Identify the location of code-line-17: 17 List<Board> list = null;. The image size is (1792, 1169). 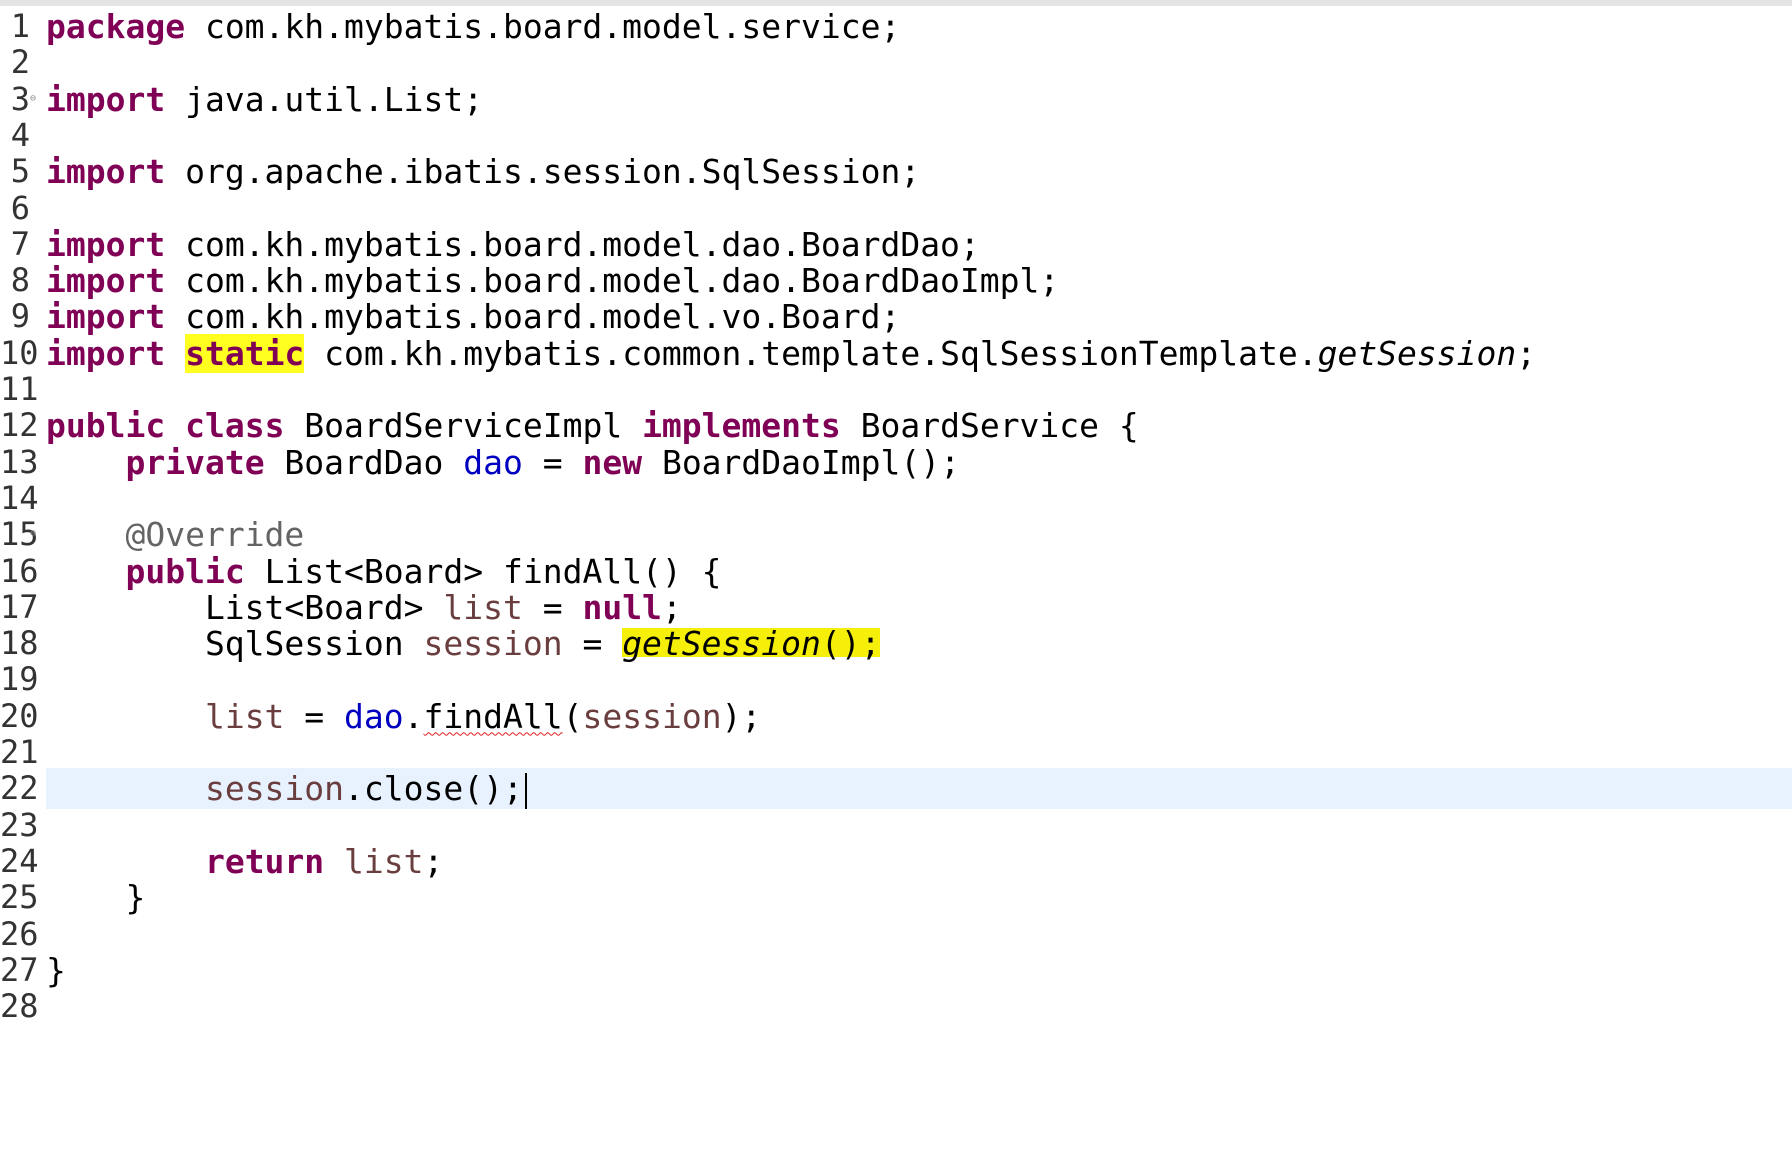
(896, 607).